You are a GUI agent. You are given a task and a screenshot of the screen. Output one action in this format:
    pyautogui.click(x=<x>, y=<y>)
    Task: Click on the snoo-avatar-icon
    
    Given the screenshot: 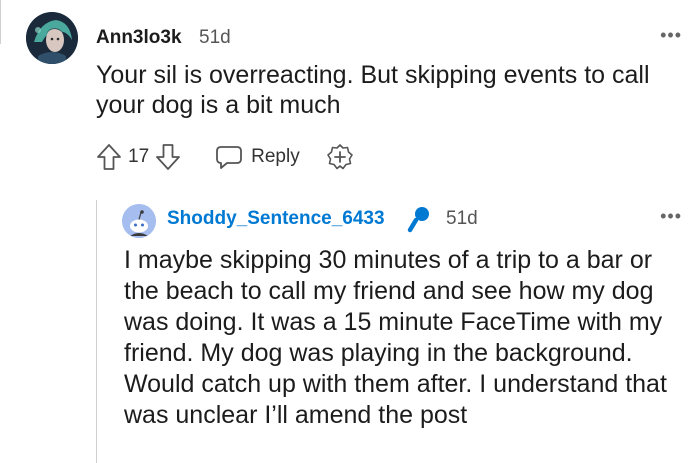 What is the action you would take?
    pyautogui.click(x=139, y=221)
    